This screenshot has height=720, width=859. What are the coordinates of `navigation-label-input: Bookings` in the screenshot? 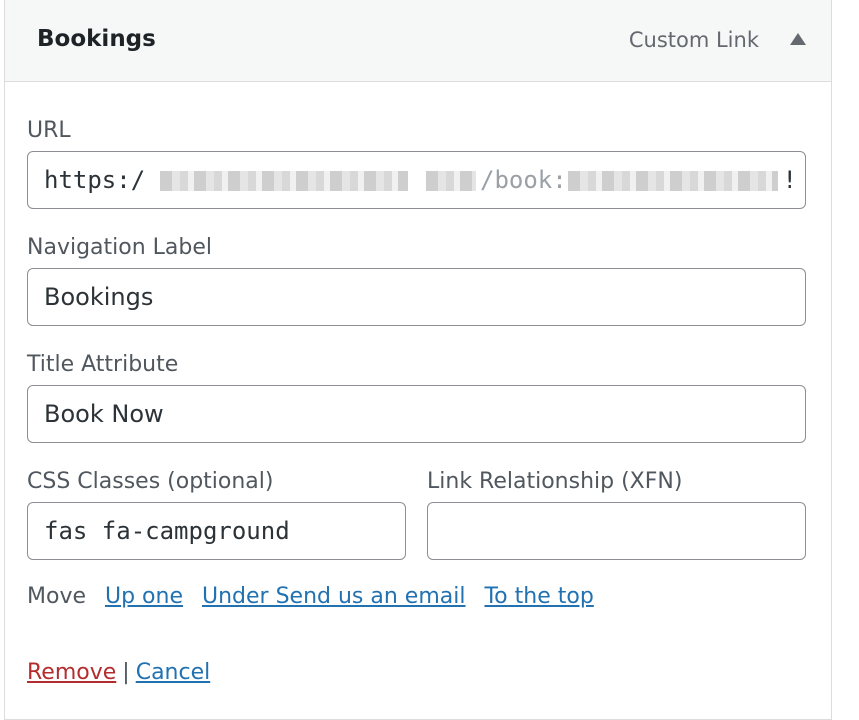 It's located at (416, 297).